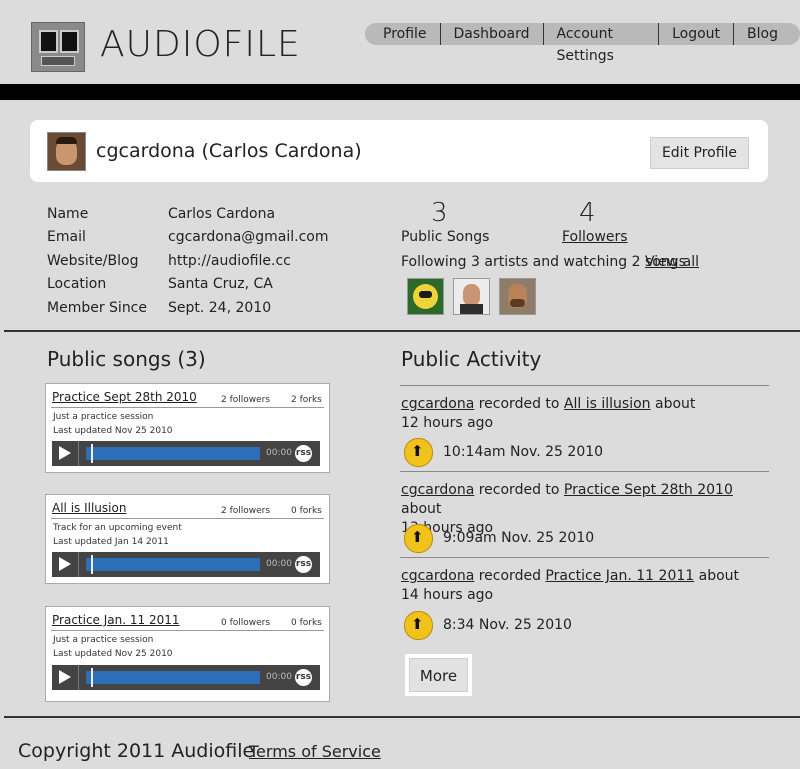 Image resolution: width=800 pixels, height=769 pixels. Describe the element at coordinates (77, 284) in the screenshot. I see `detail-label-location: Location` at that location.